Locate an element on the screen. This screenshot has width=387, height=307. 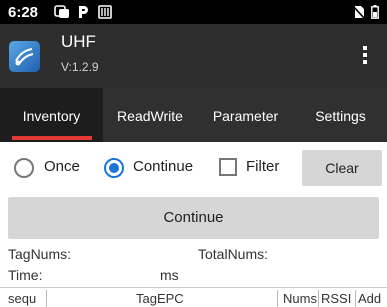
uhf-logo-icon is located at coordinates (24, 56).